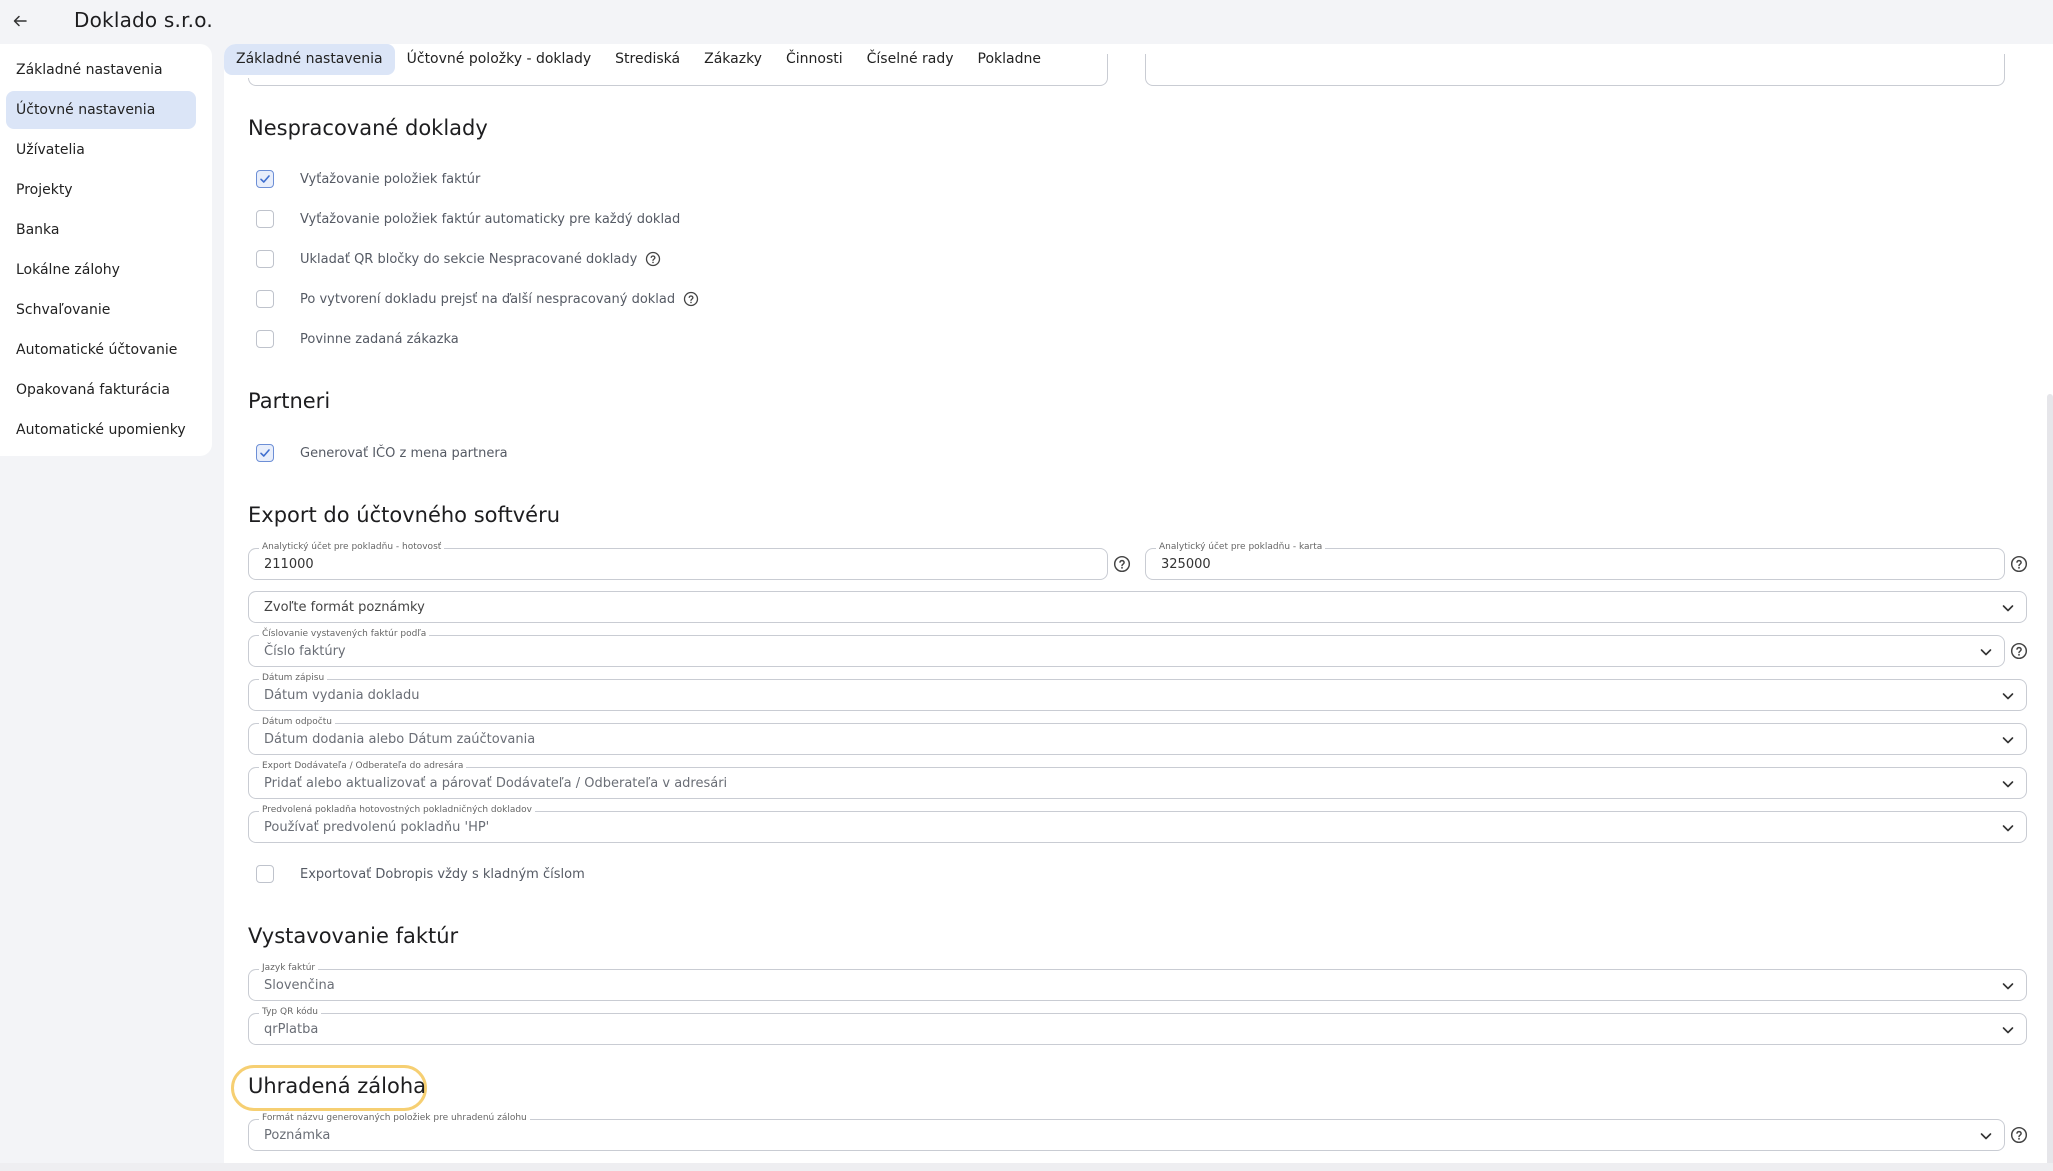 The height and width of the screenshot is (1171, 2053). I want to click on tab-orders: Zákazky, so click(733, 59).